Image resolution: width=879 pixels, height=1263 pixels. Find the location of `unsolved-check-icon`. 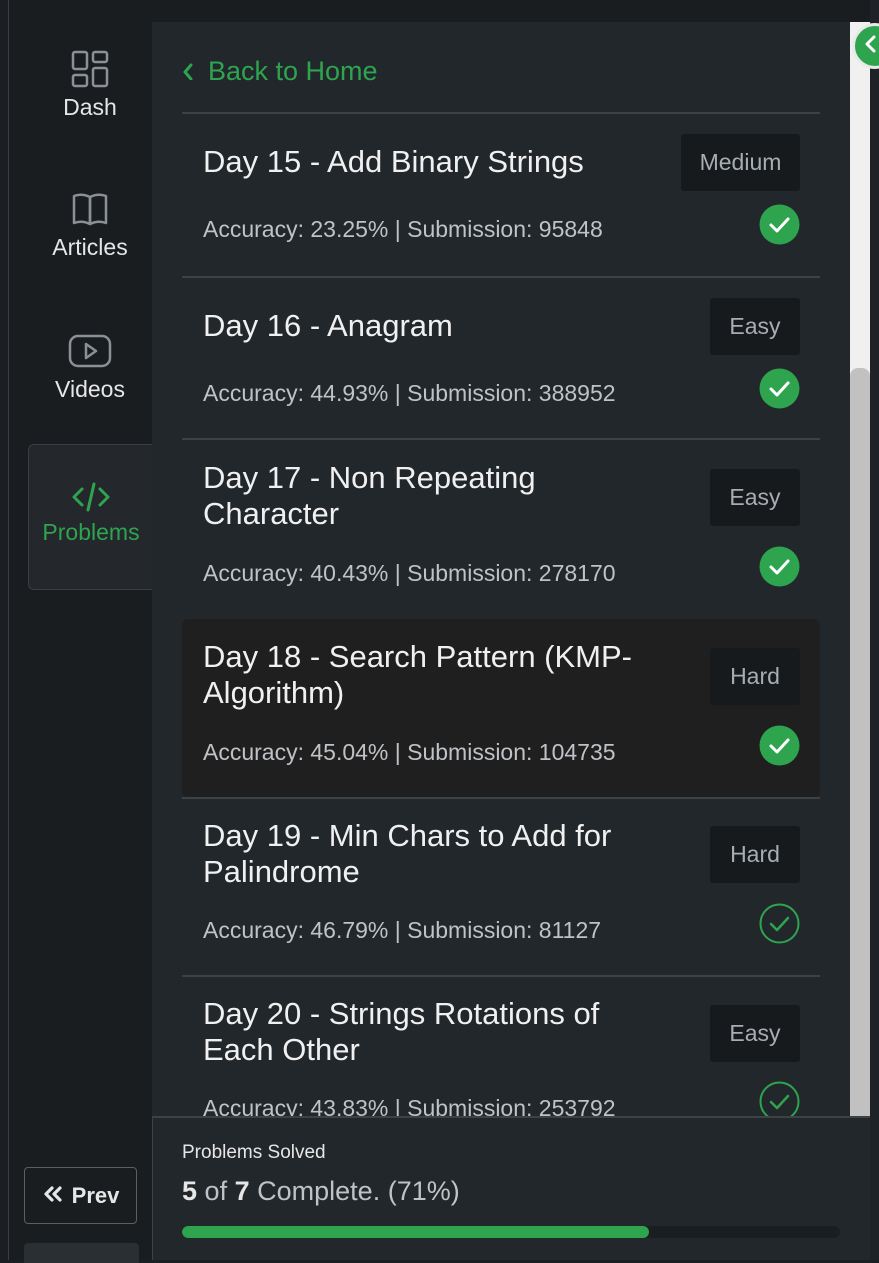

unsolved-check-icon is located at coordinates (779, 923).